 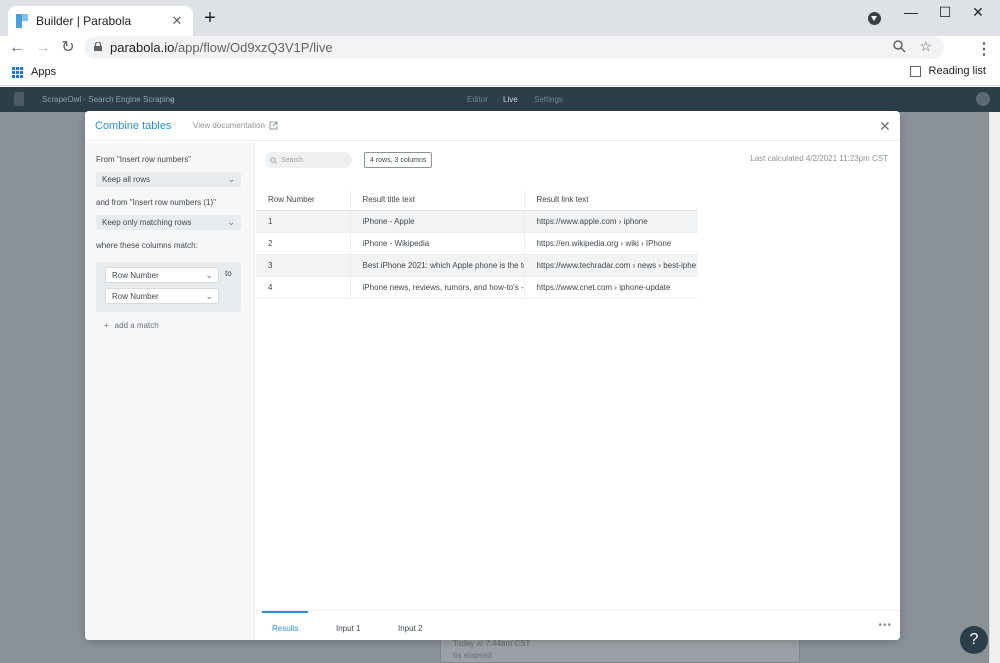 I want to click on lock-icon, so click(x=98, y=46).